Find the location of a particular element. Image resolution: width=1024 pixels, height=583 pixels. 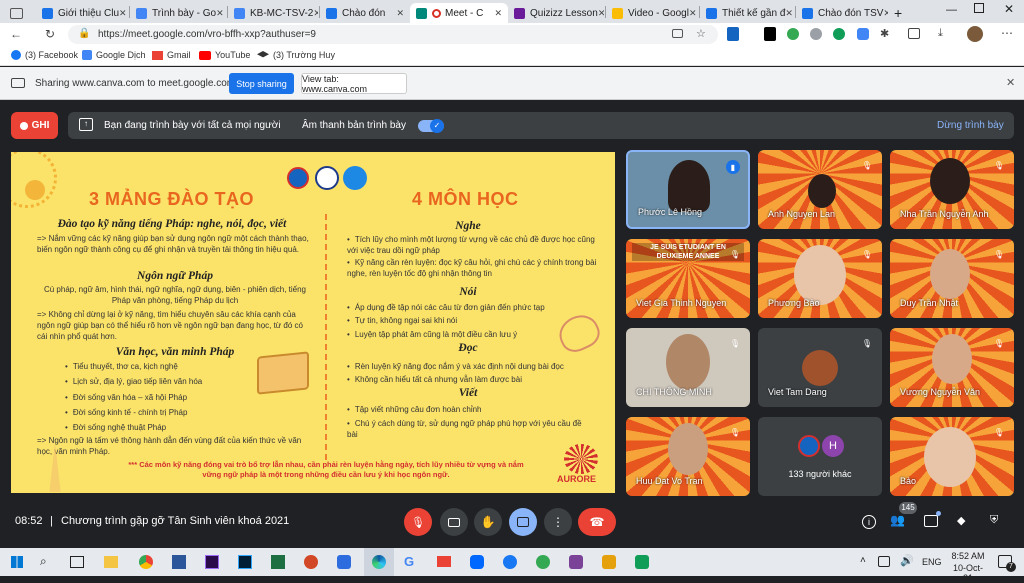

participant-tile: 🎙 CHI THÔNG MINH is located at coordinates (688, 367).